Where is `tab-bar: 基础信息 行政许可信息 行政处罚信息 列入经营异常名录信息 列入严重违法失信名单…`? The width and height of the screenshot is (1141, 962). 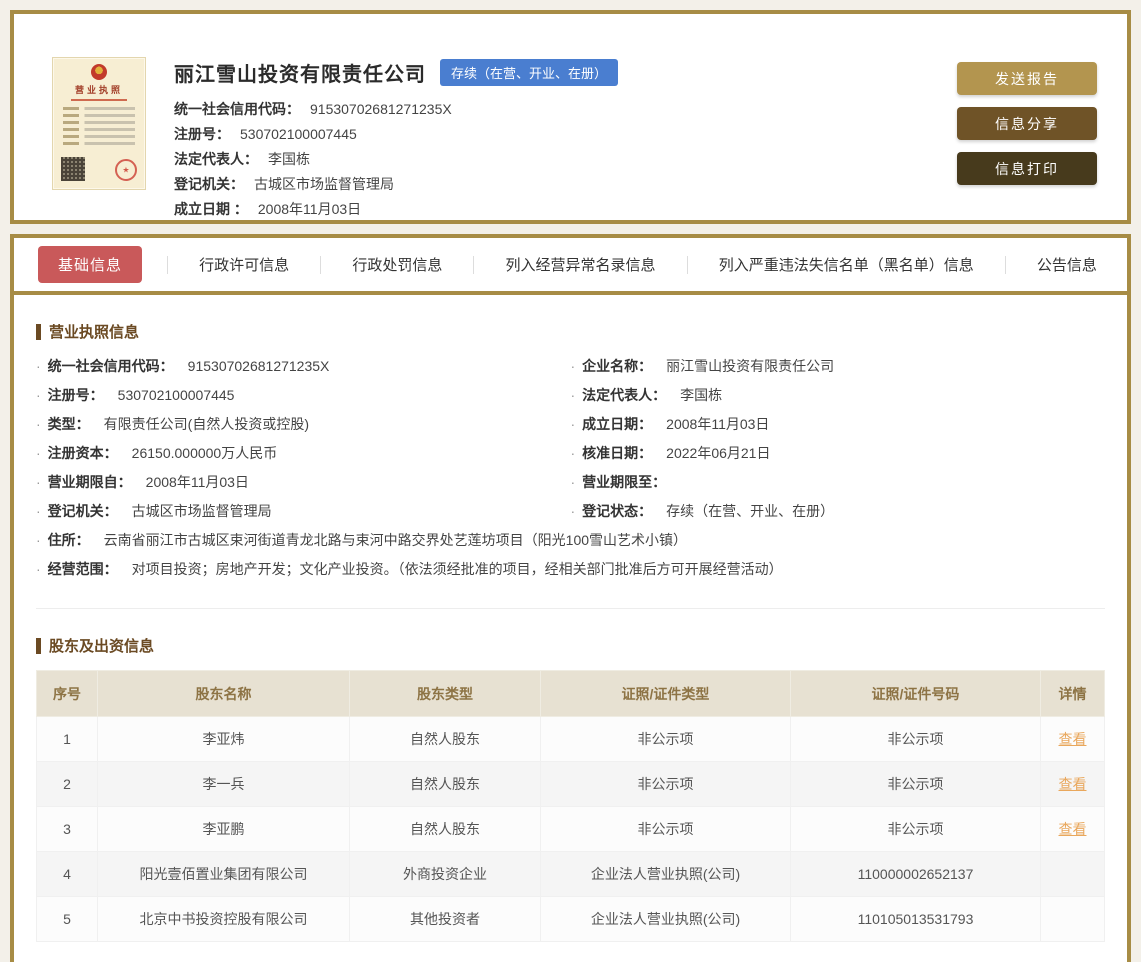
tab-bar: 基础信息 行政许可信息 行政处罚信息 列入经营异常名录信息 列入严重违法失信名单… is located at coordinates (570, 266).